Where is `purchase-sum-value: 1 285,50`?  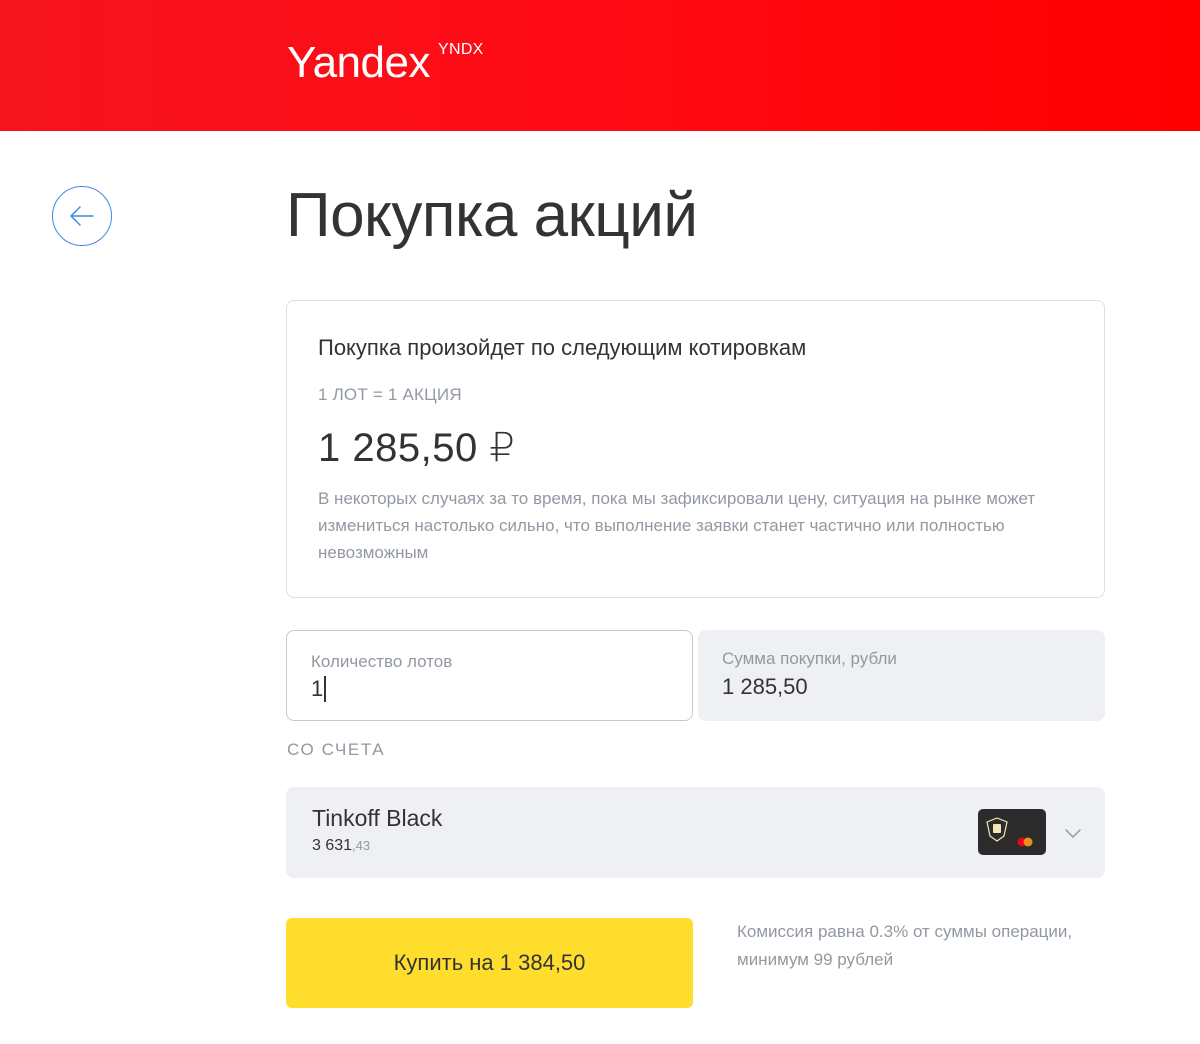 purchase-sum-value: 1 285,50 is located at coordinates (765, 686).